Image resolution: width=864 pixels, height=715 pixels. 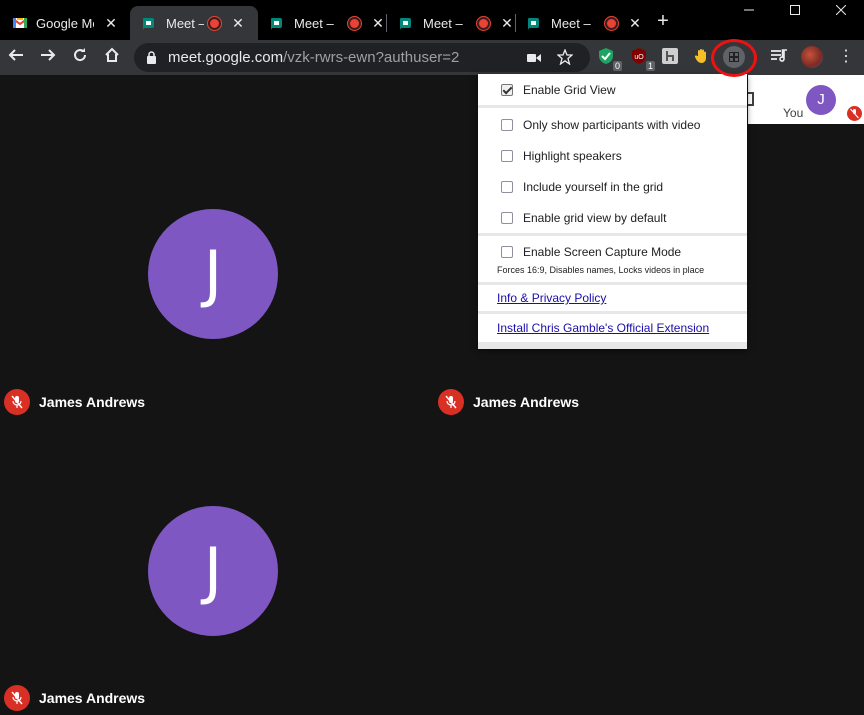 I want to click on home-button, so click(x=112, y=57).